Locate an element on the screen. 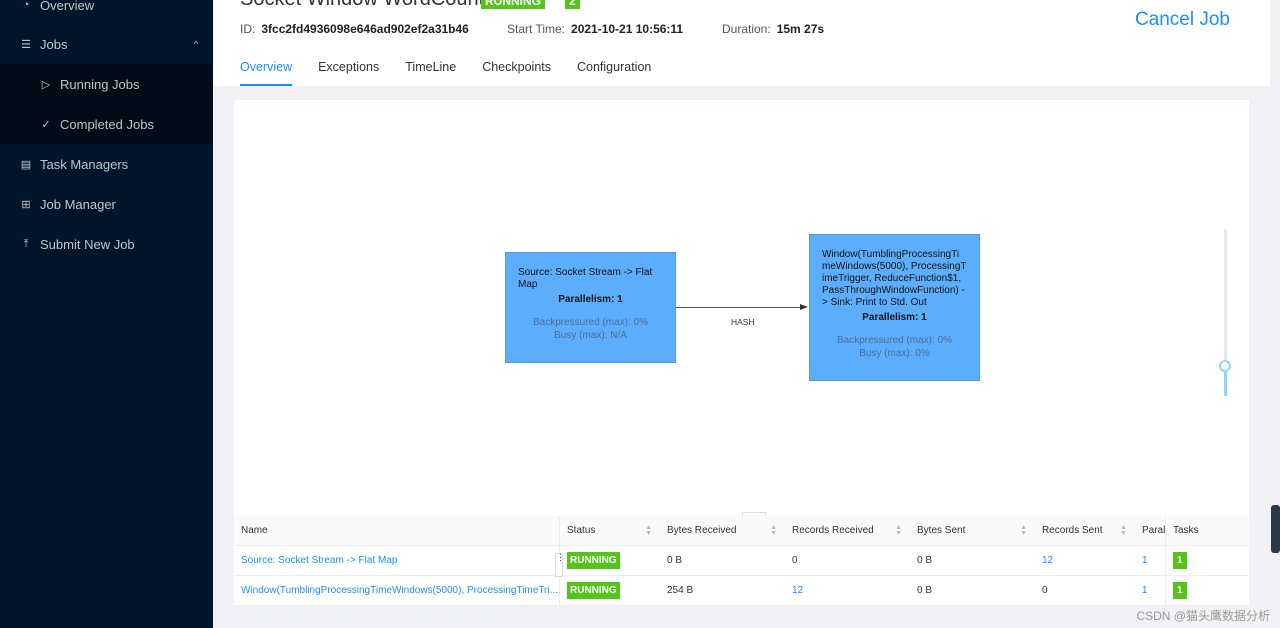 This screenshot has width=1280, height=628. graph-edge is located at coordinates (741, 307).